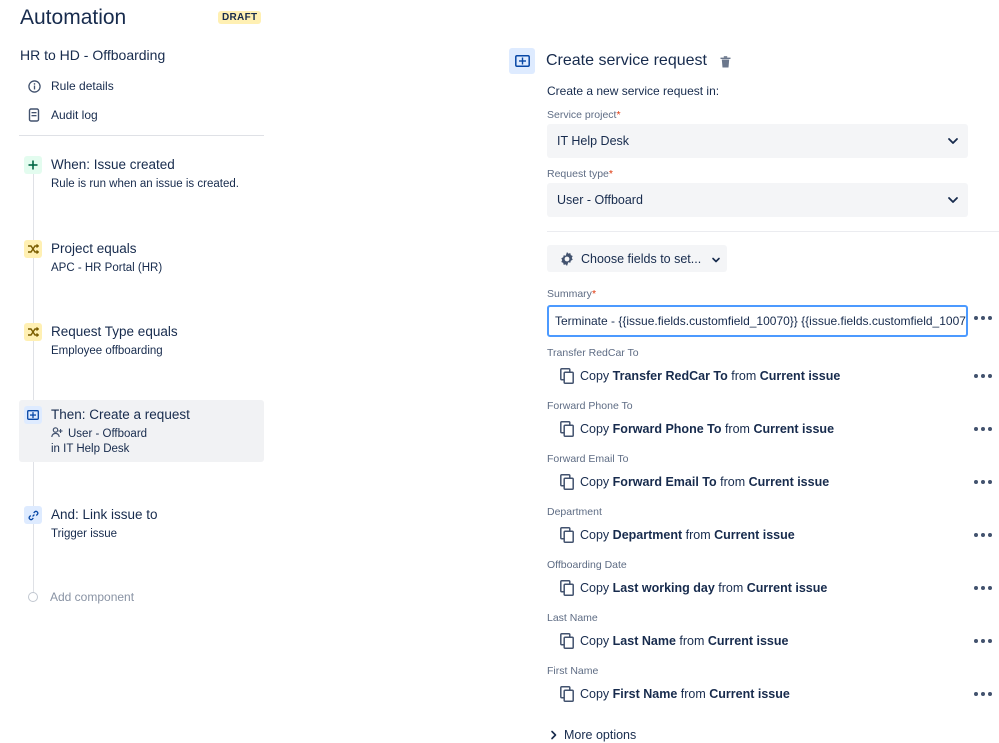  I want to click on summary-label: Summary*, so click(572, 294).